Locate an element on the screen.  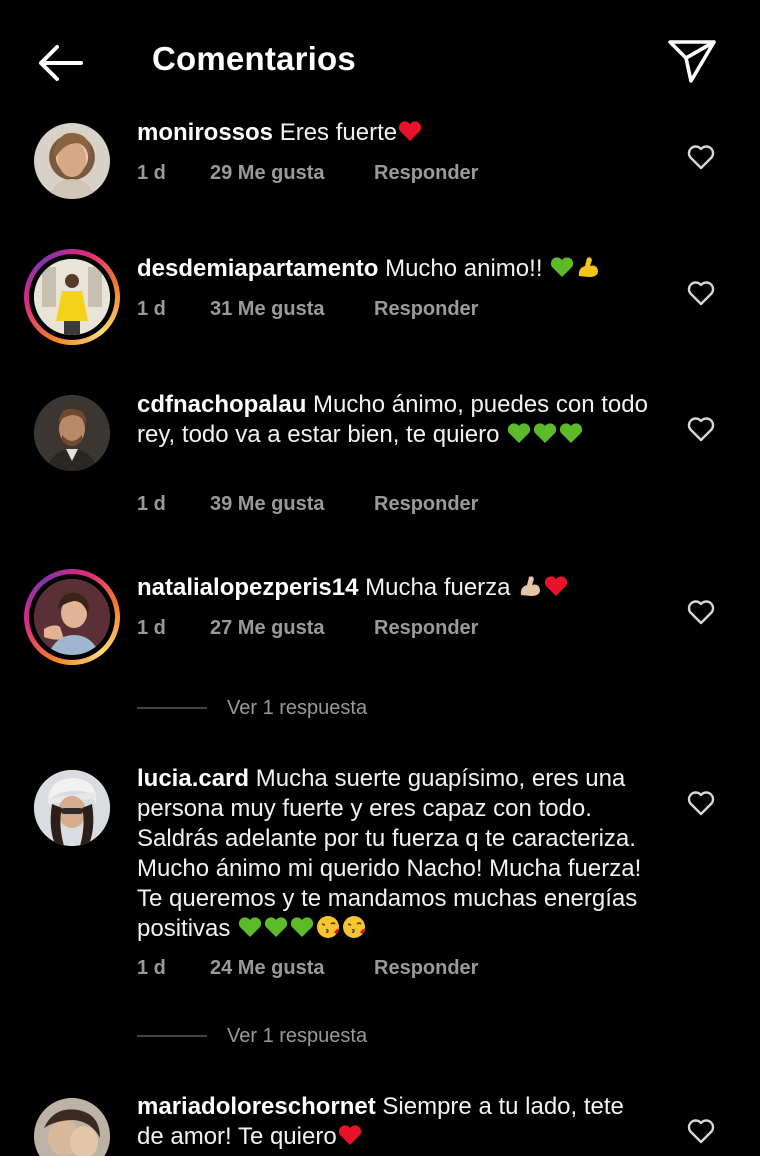
comment-meta: 1 d 24 Me gusta Responder is located at coordinates (307, 968).